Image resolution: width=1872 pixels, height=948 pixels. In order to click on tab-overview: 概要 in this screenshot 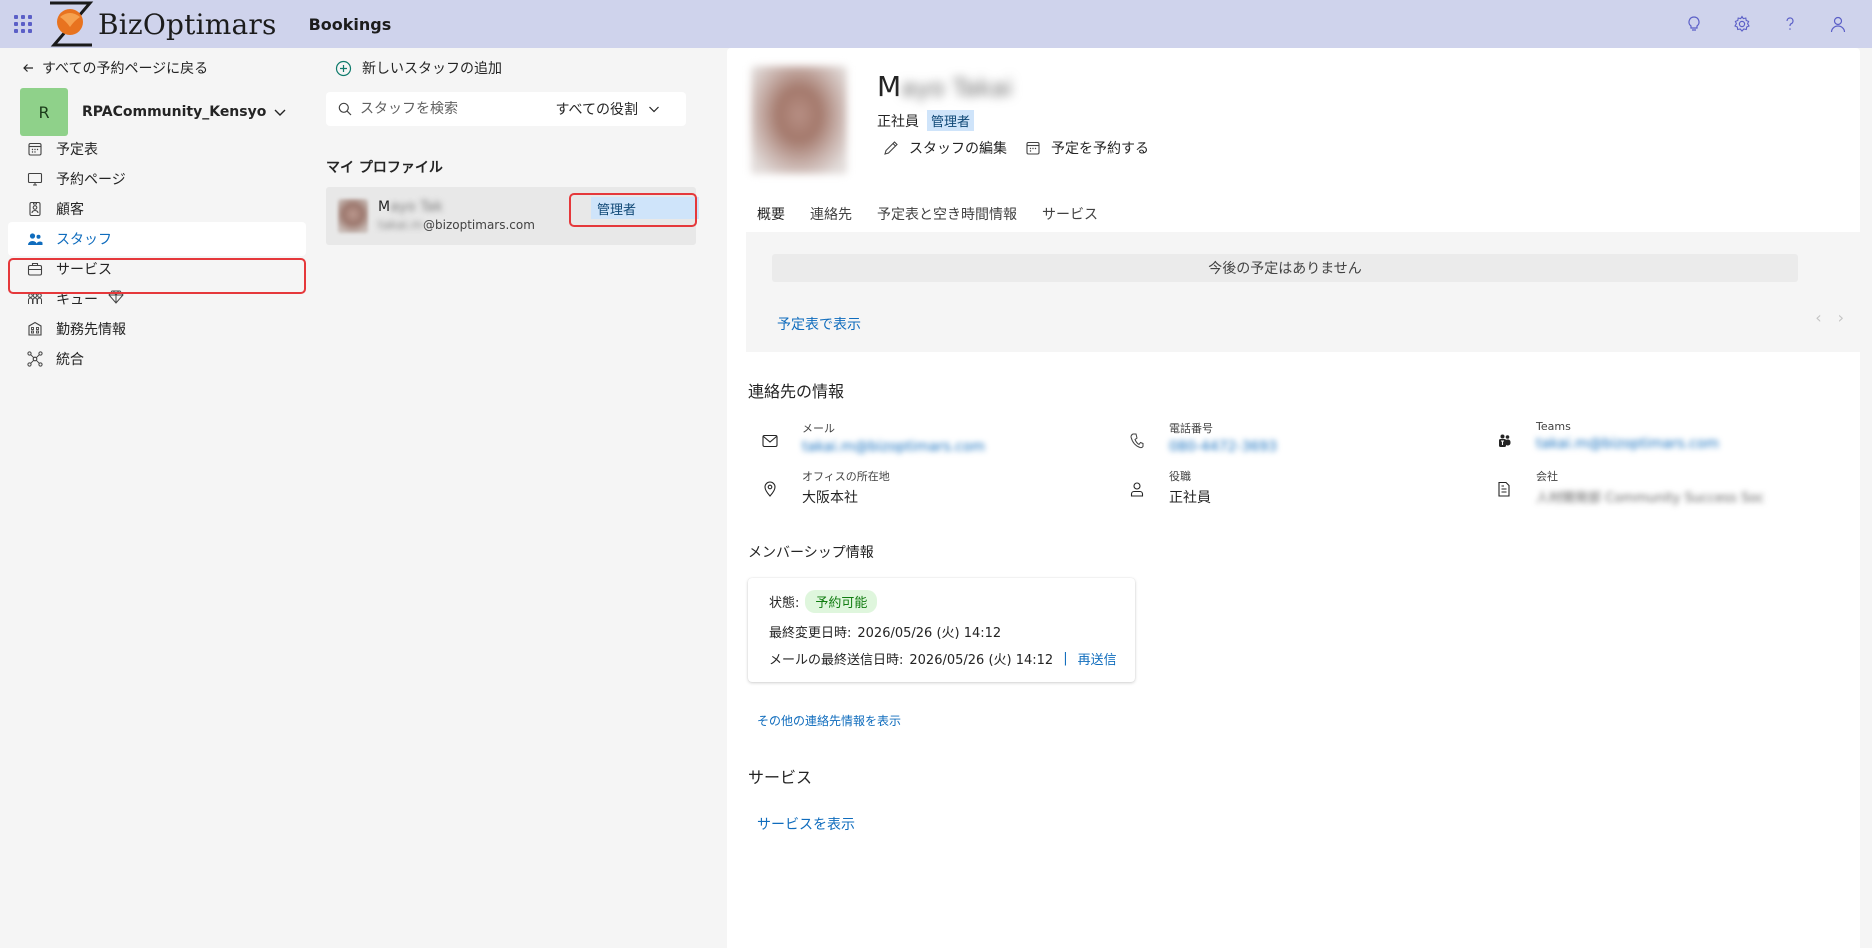, I will do `click(771, 219)`.